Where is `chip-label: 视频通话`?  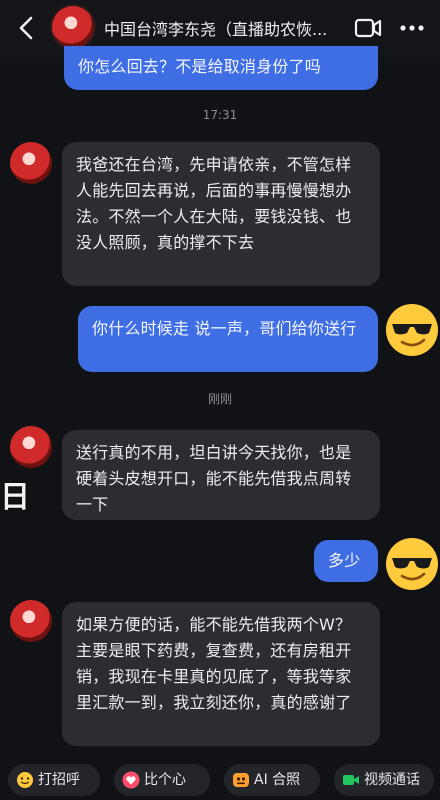
chip-label: 视频通话 is located at coordinates (392, 780).